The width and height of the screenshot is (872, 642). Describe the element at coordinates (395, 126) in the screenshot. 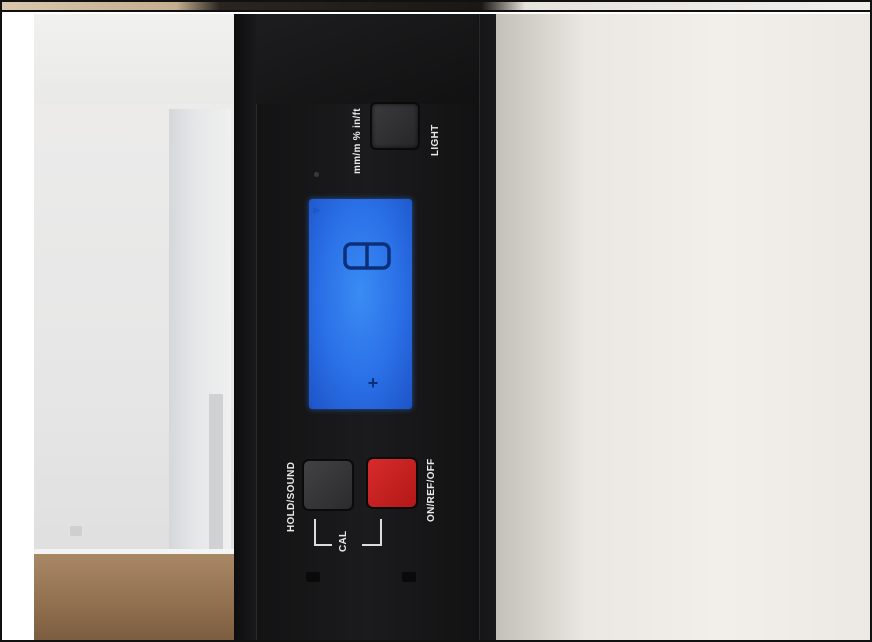

I see `light-button` at that location.